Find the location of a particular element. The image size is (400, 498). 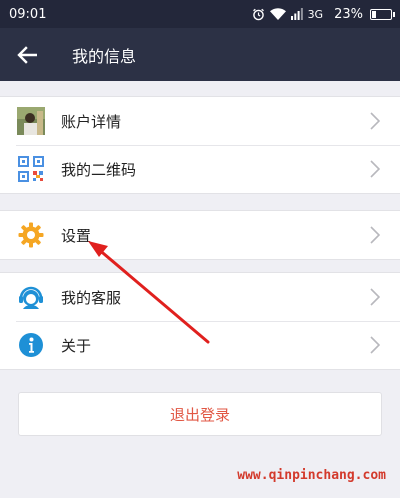

gear-icon is located at coordinates (31, 235).